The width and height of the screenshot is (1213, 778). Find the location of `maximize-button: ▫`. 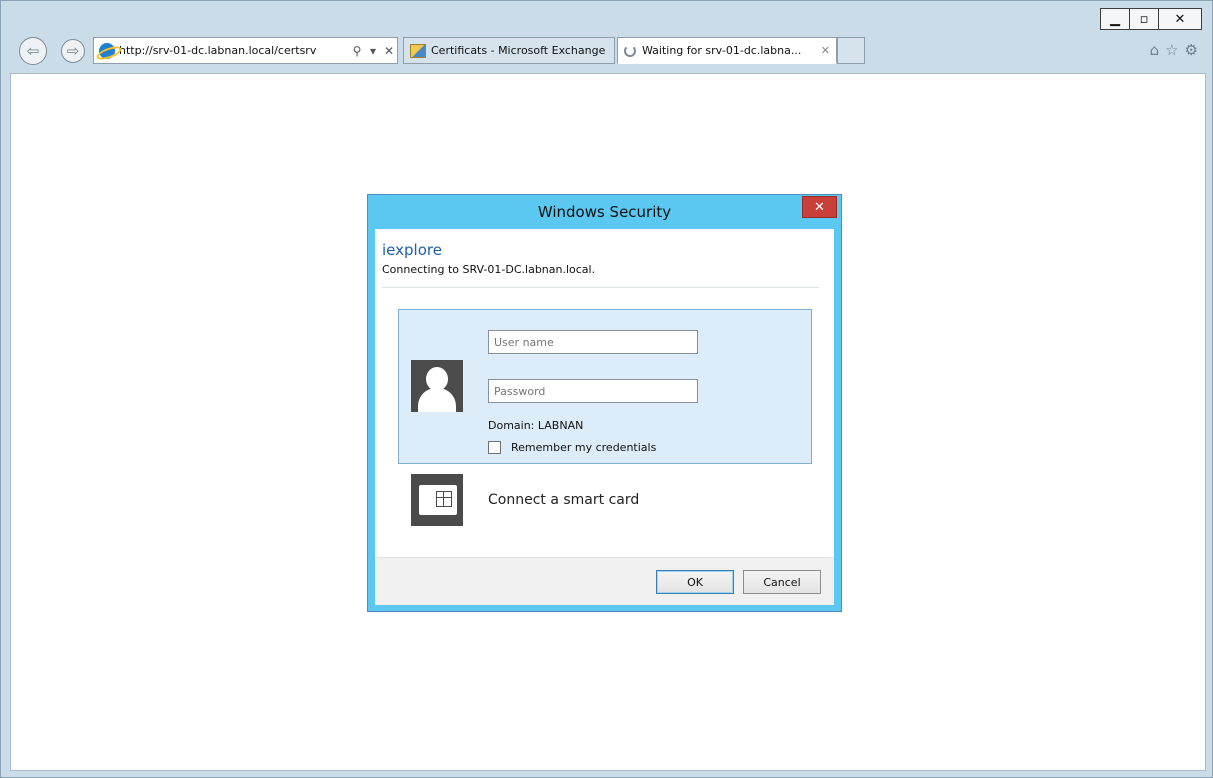

maximize-button: ▫ is located at coordinates (1144, 19).